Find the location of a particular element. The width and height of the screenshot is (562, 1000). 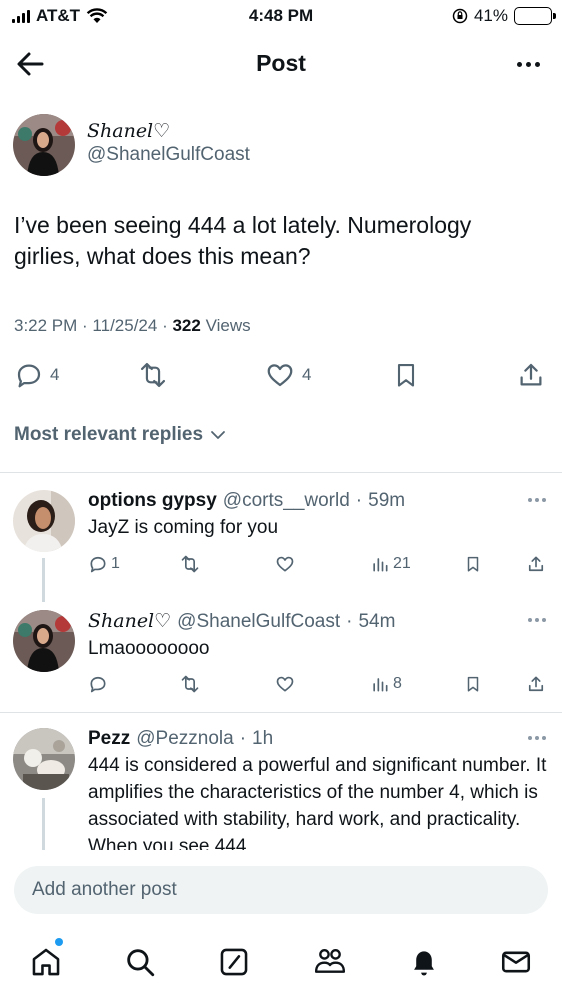

bell-icon is located at coordinates (424, 963).